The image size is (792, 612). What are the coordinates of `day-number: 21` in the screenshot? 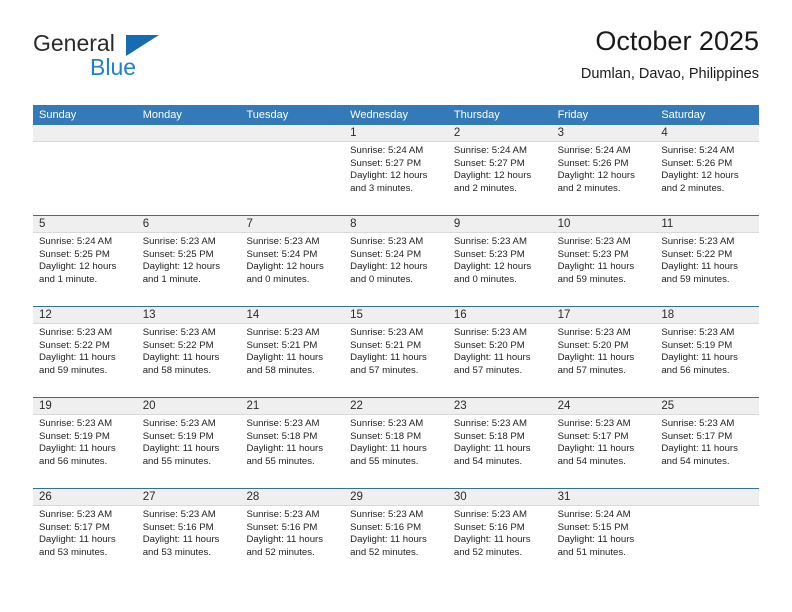 It's located at (253, 406).